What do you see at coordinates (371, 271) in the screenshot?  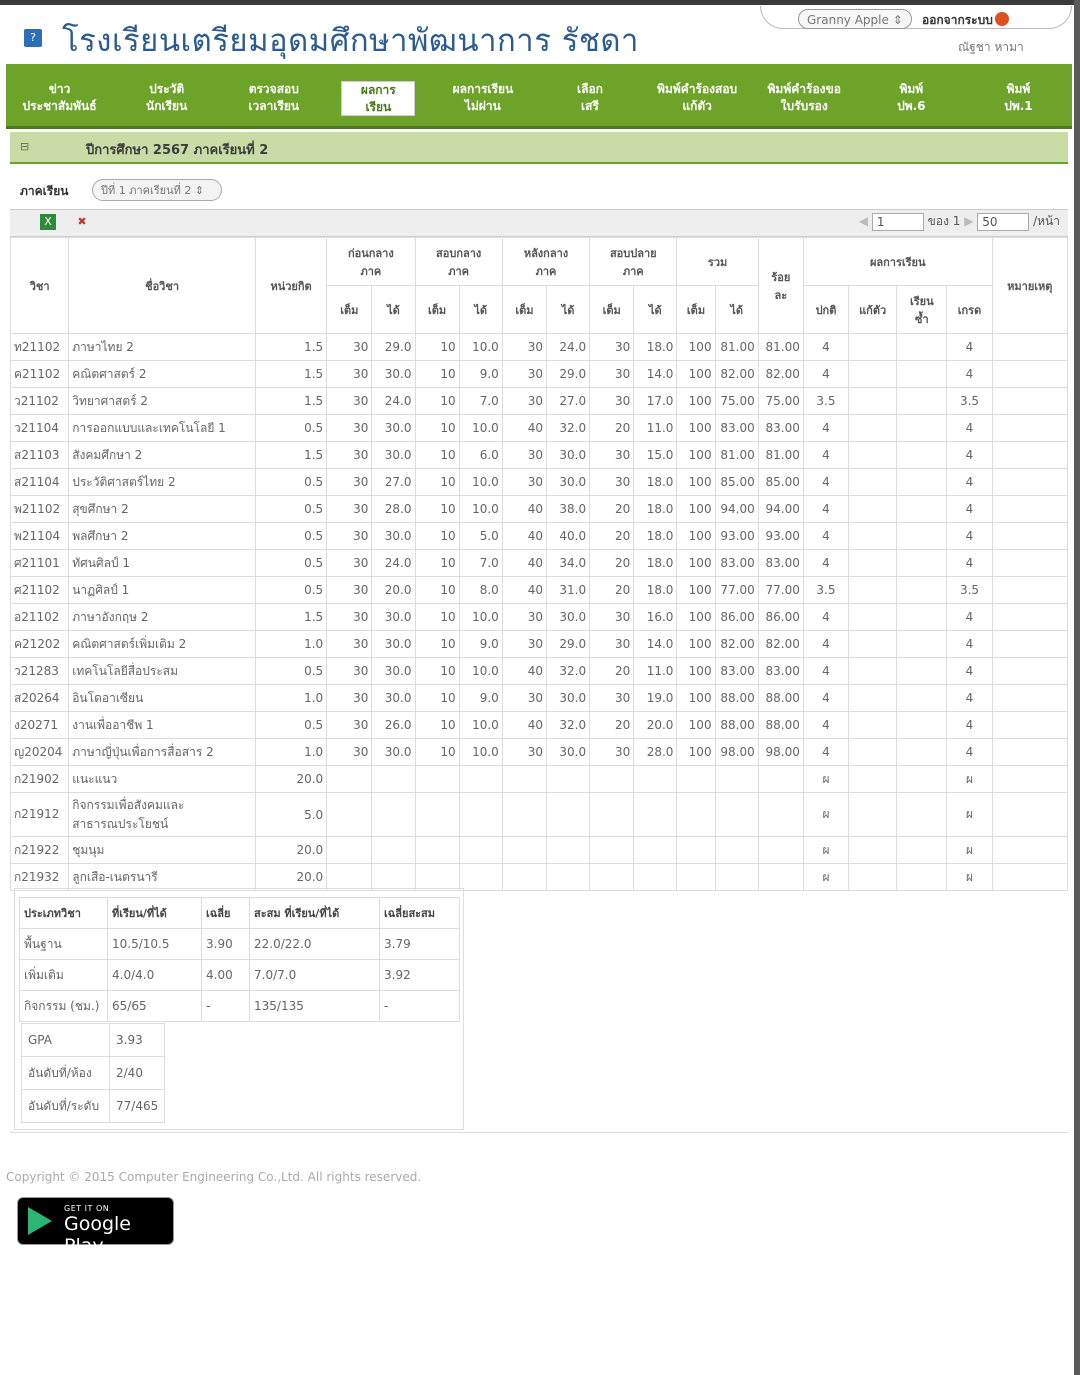 I see `header-pre-mid-line2: ภาค` at bounding box center [371, 271].